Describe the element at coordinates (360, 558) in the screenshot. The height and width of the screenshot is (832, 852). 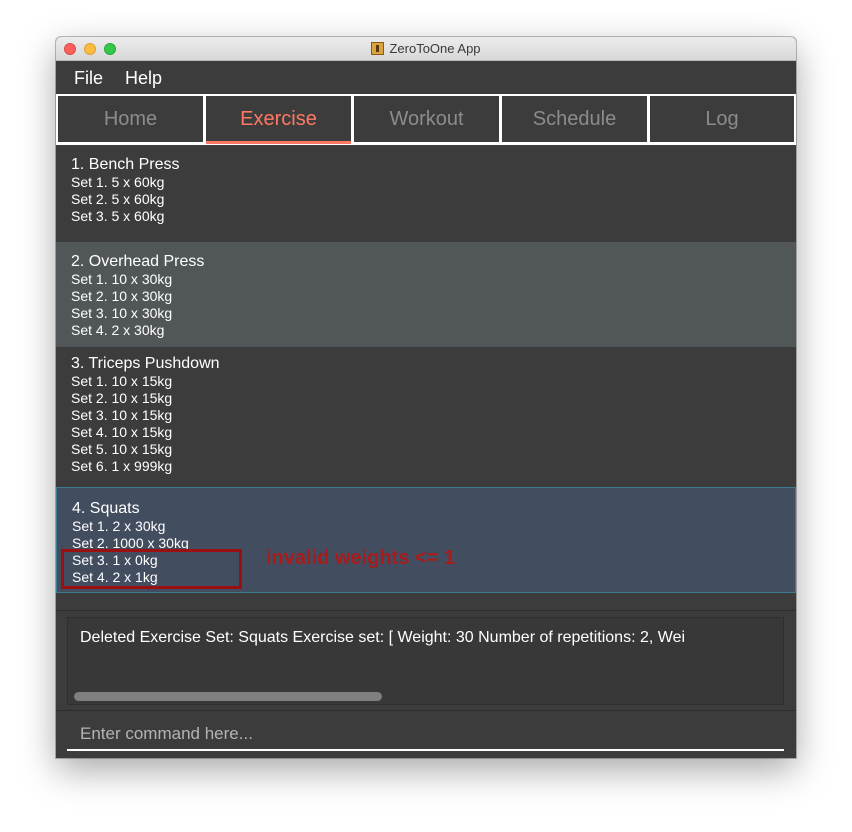
I see `annotation-text: invalid weights <= 1` at that location.